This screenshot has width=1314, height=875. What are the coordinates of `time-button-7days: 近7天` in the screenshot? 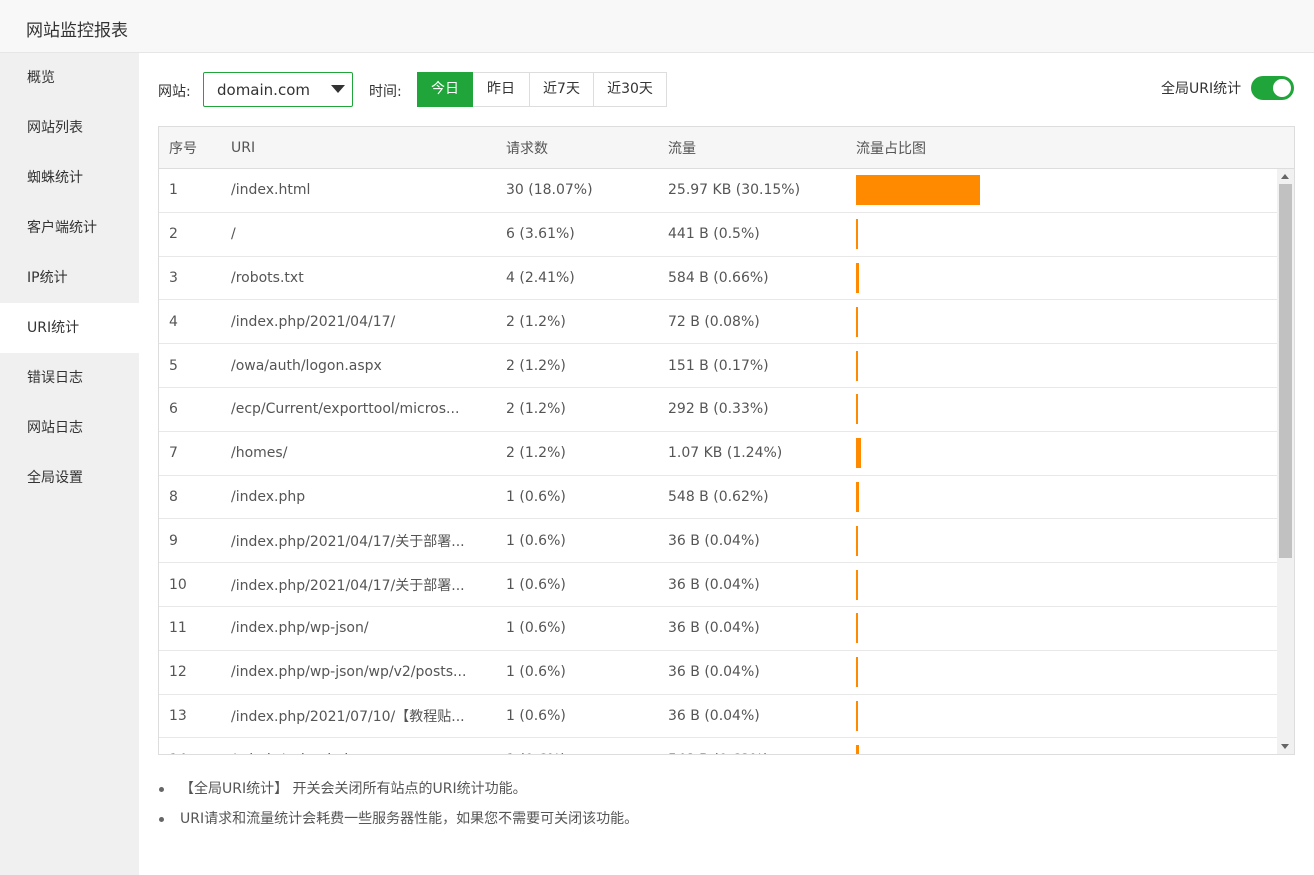 It's located at (561, 89).